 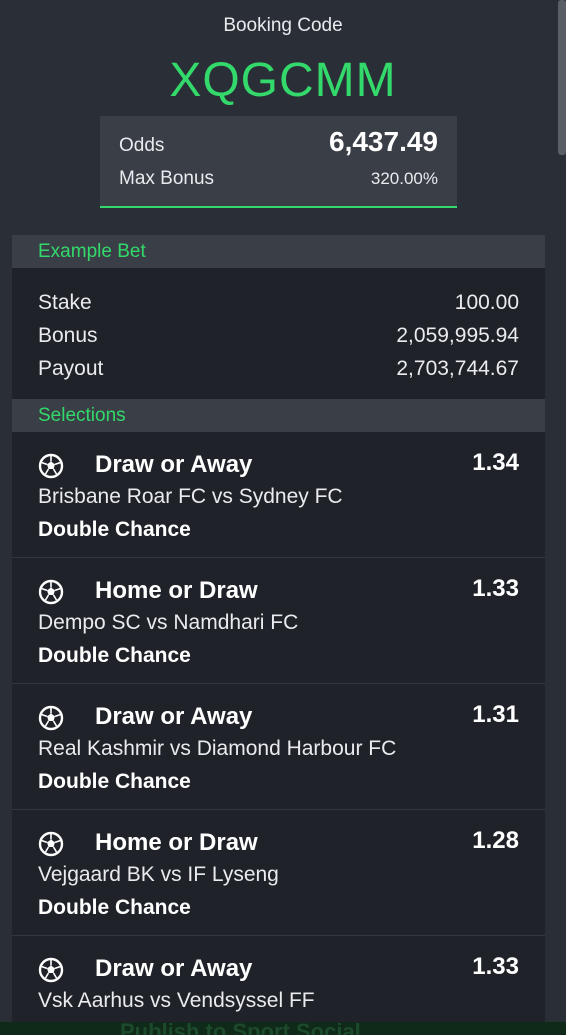 What do you see at coordinates (278, 179) in the screenshot?
I see `max-bonus-row: Max Bonus 320.00%` at bounding box center [278, 179].